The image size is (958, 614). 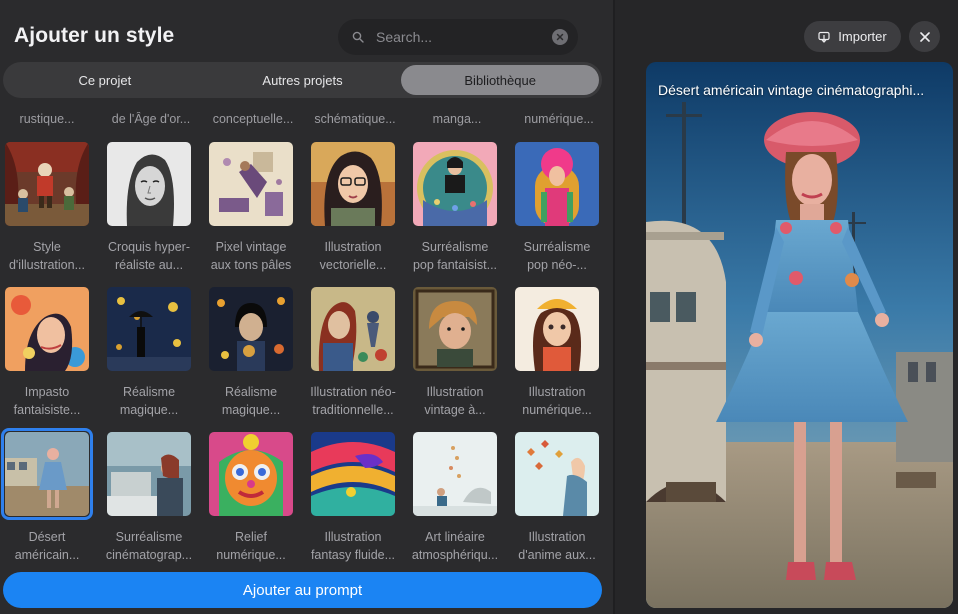 I want to click on add-to-prompt-button: Ajouter au prompt, so click(x=302, y=590).